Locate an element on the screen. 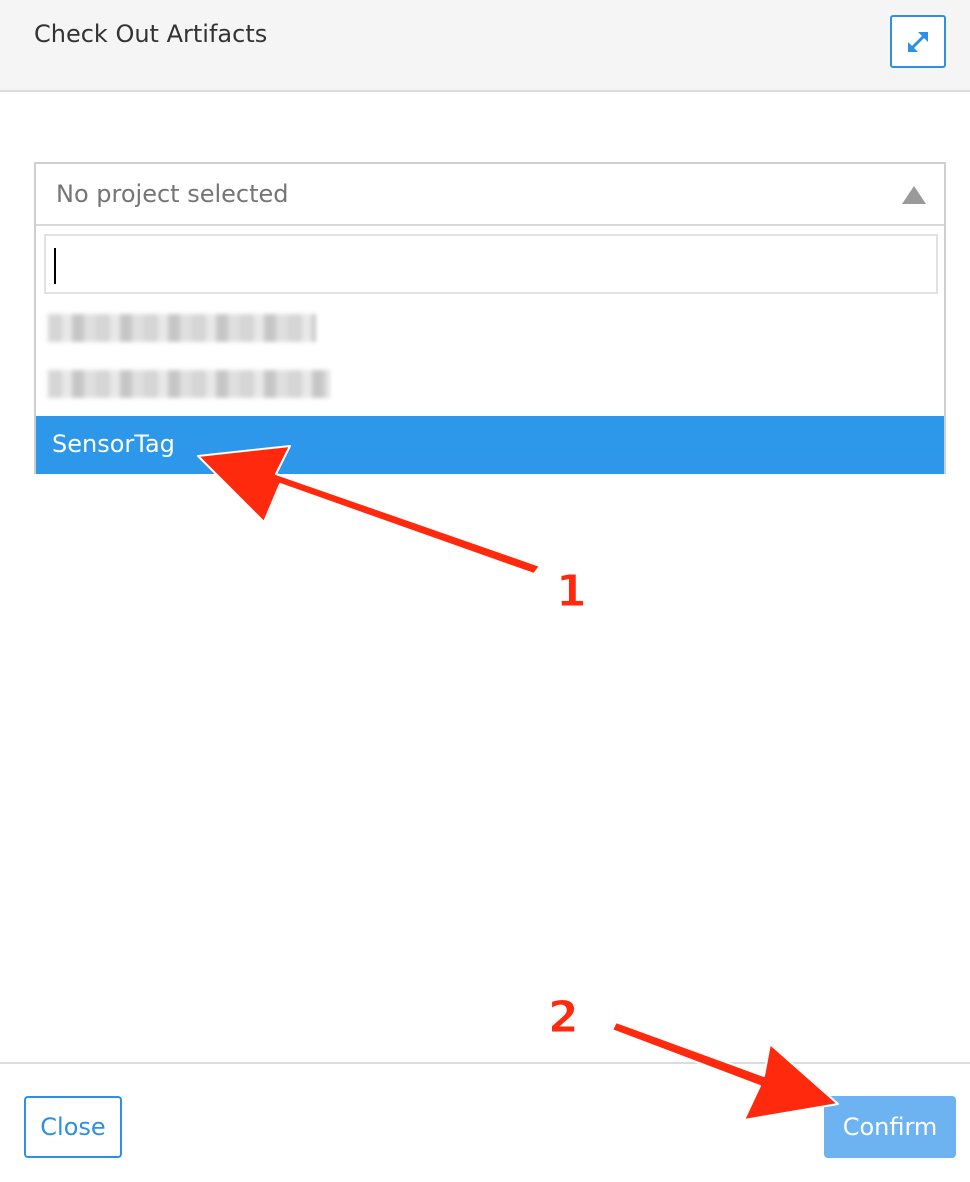 The image size is (970, 1182). expand-button is located at coordinates (918, 41).